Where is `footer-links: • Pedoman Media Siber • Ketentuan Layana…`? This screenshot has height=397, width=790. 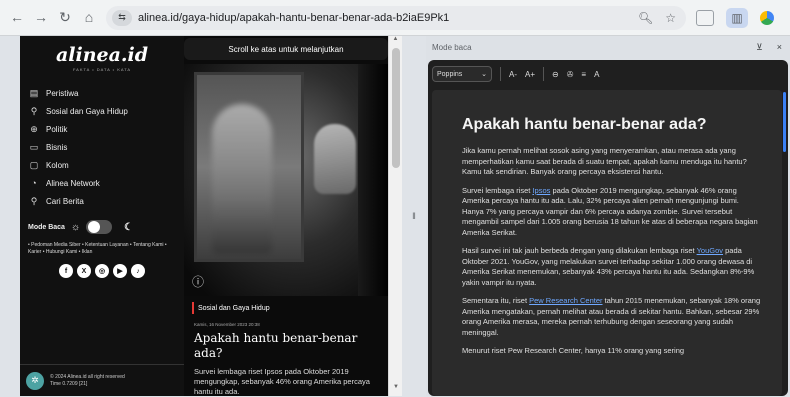
footer-links: • Pedoman Media Siber • Ketentuan Layana… is located at coordinates (102, 245).